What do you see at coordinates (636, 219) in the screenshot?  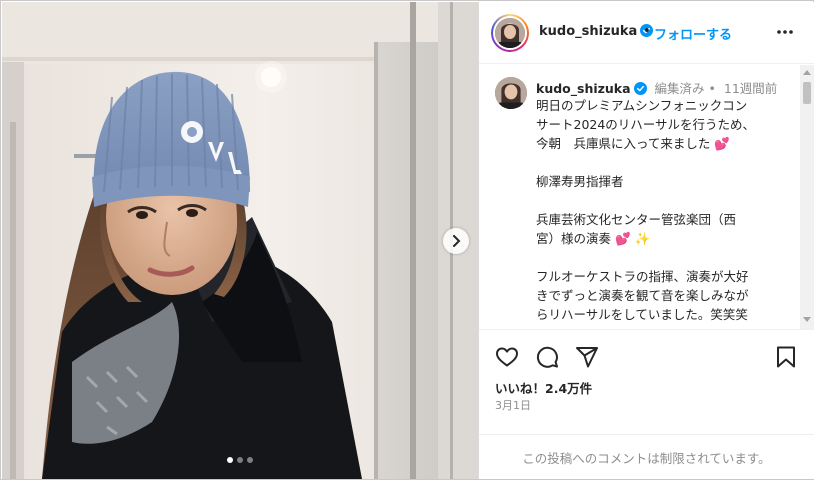 I see `caption-line: 兵庫芸術文化センター管弦楽団（西` at bounding box center [636, 219].